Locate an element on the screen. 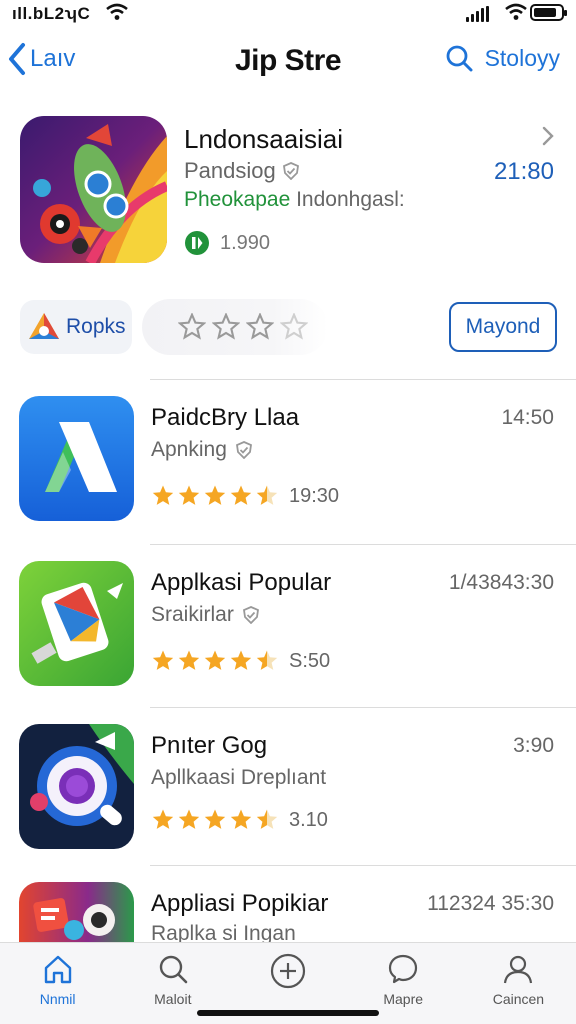 This screenshot has width=576, height=1024. filter-row: Ropks Mayond is located at coordinates (288, 327).